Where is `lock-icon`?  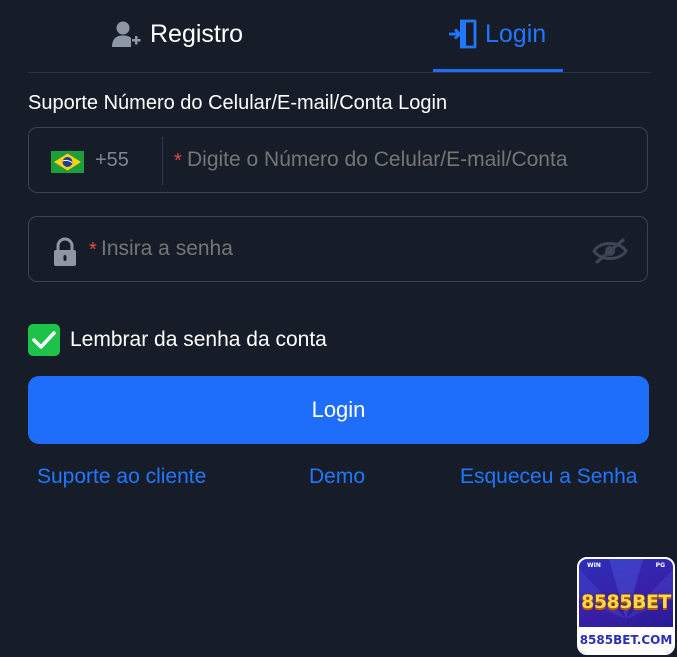 lock-icon is located at coordinates (65, 251).